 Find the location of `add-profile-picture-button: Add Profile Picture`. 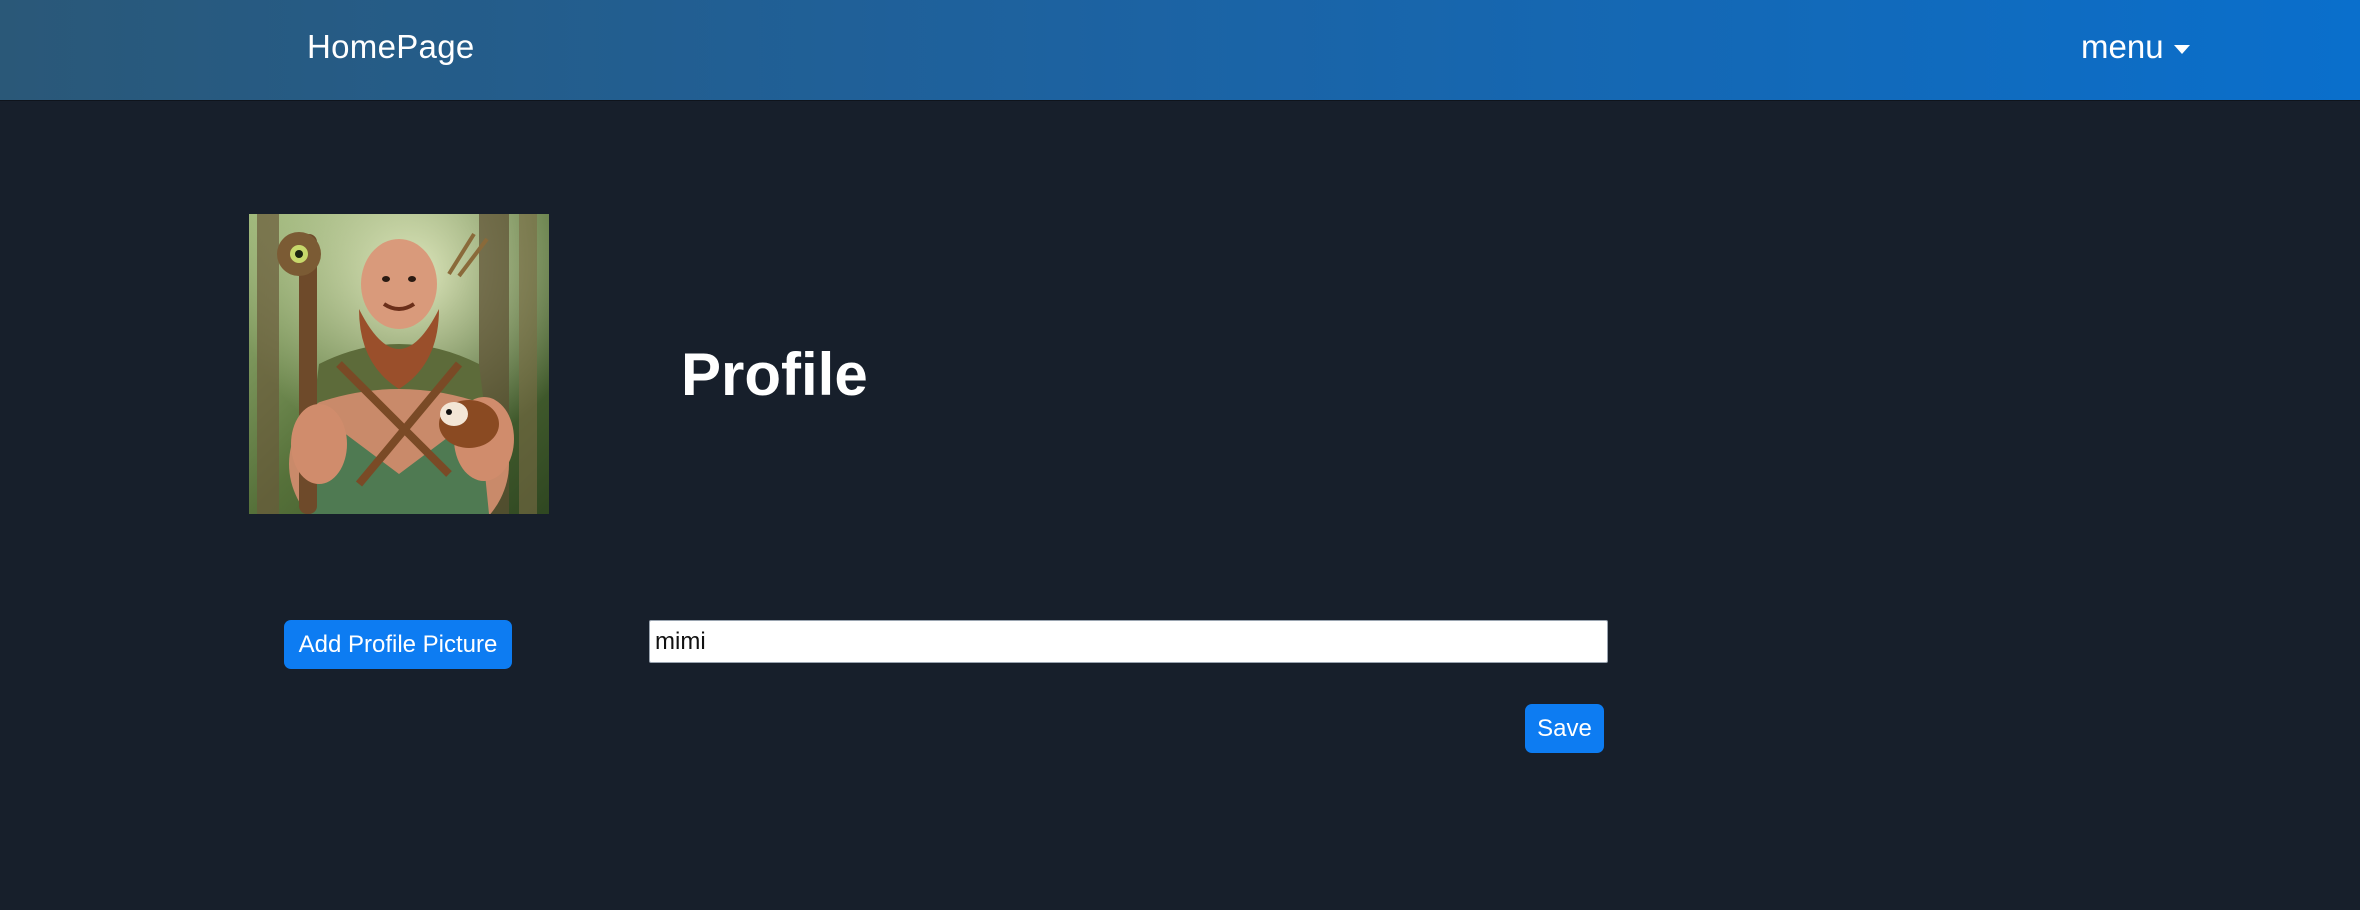

add-profile-picture-button: Add Profile Picture is located at coordinates (398, 644).